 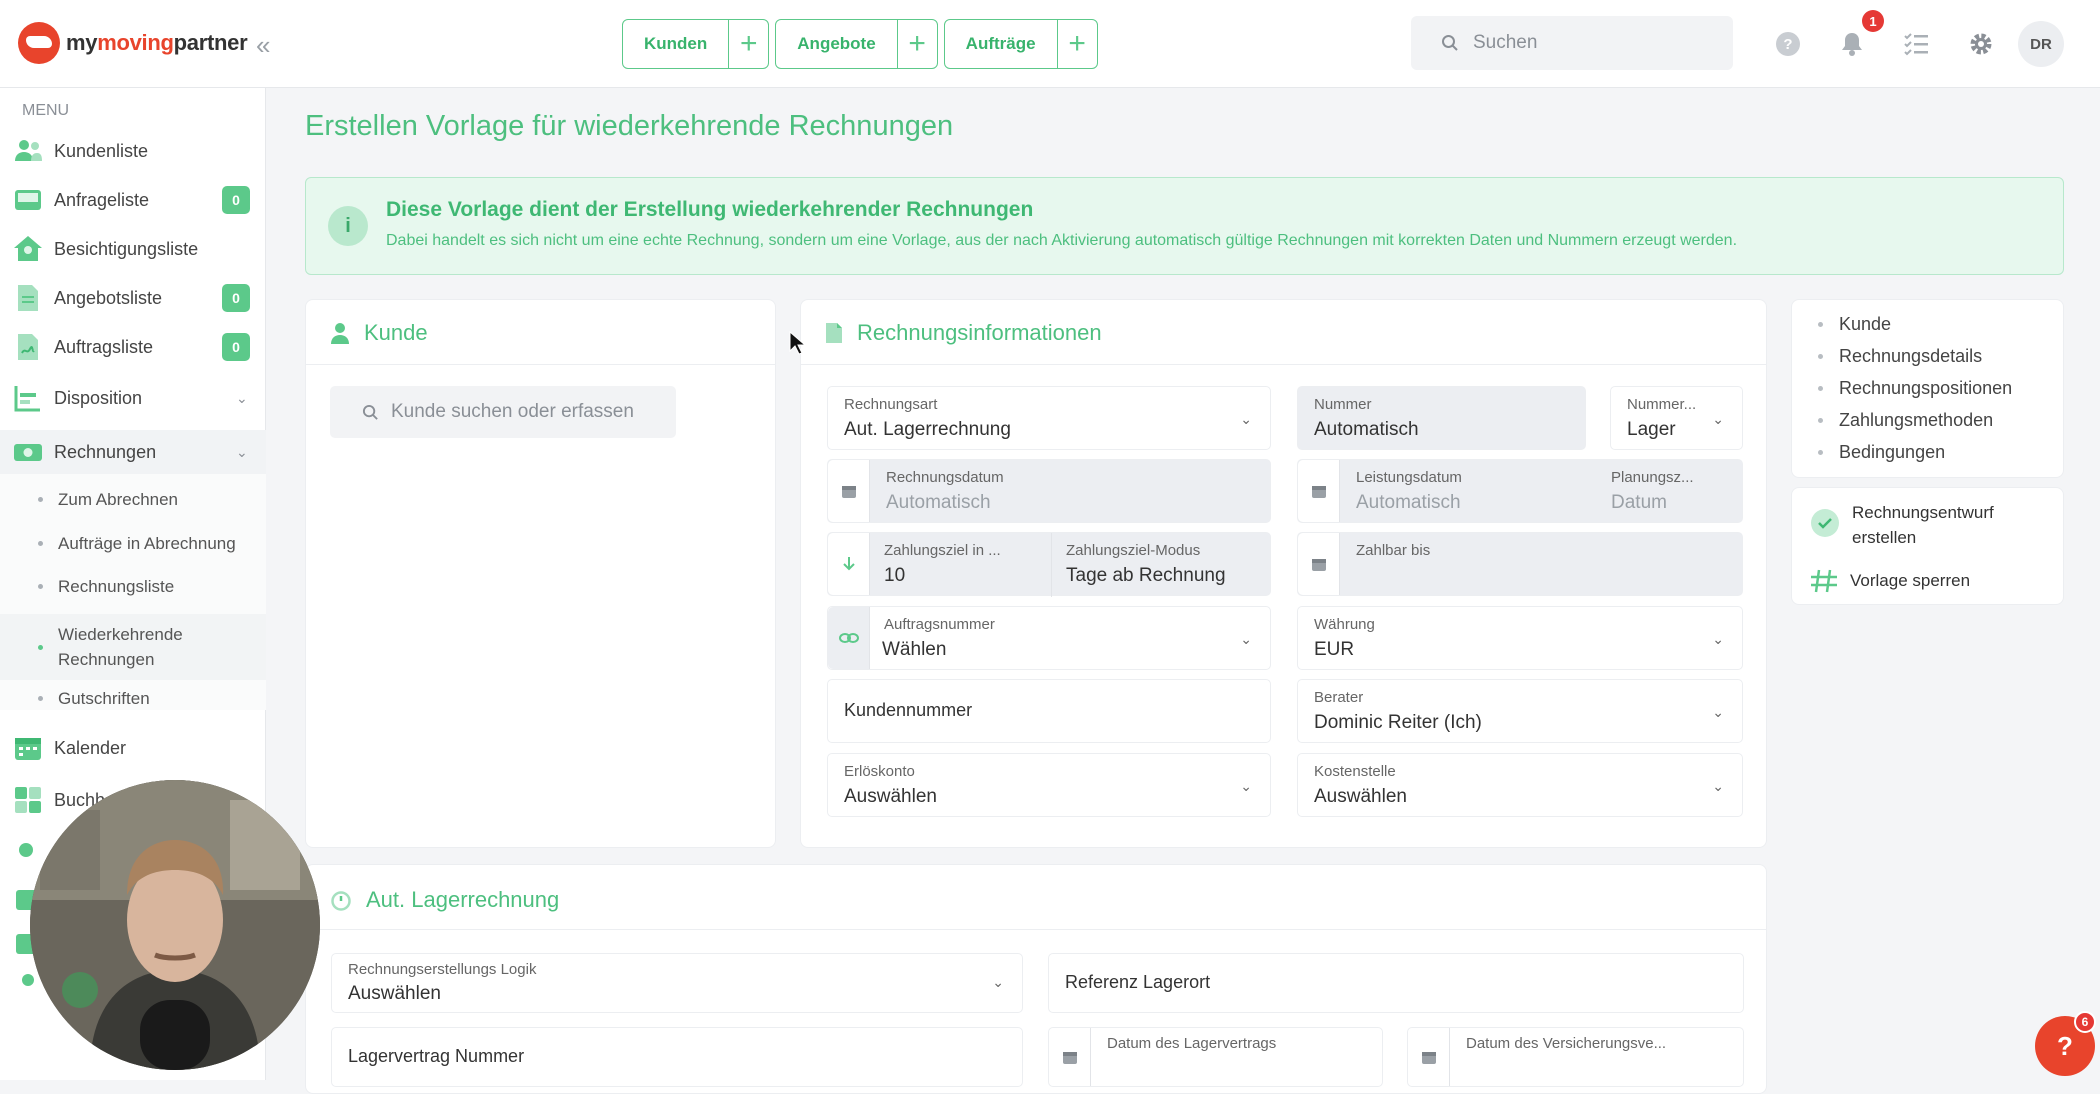 I want to click on sidebar-label: Auftragsliste, so click(x=104, y=346).